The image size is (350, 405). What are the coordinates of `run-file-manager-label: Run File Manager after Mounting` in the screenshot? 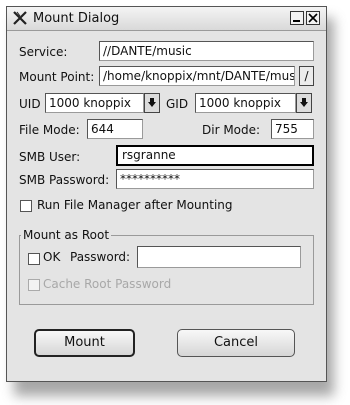 It's located at (135, 205).